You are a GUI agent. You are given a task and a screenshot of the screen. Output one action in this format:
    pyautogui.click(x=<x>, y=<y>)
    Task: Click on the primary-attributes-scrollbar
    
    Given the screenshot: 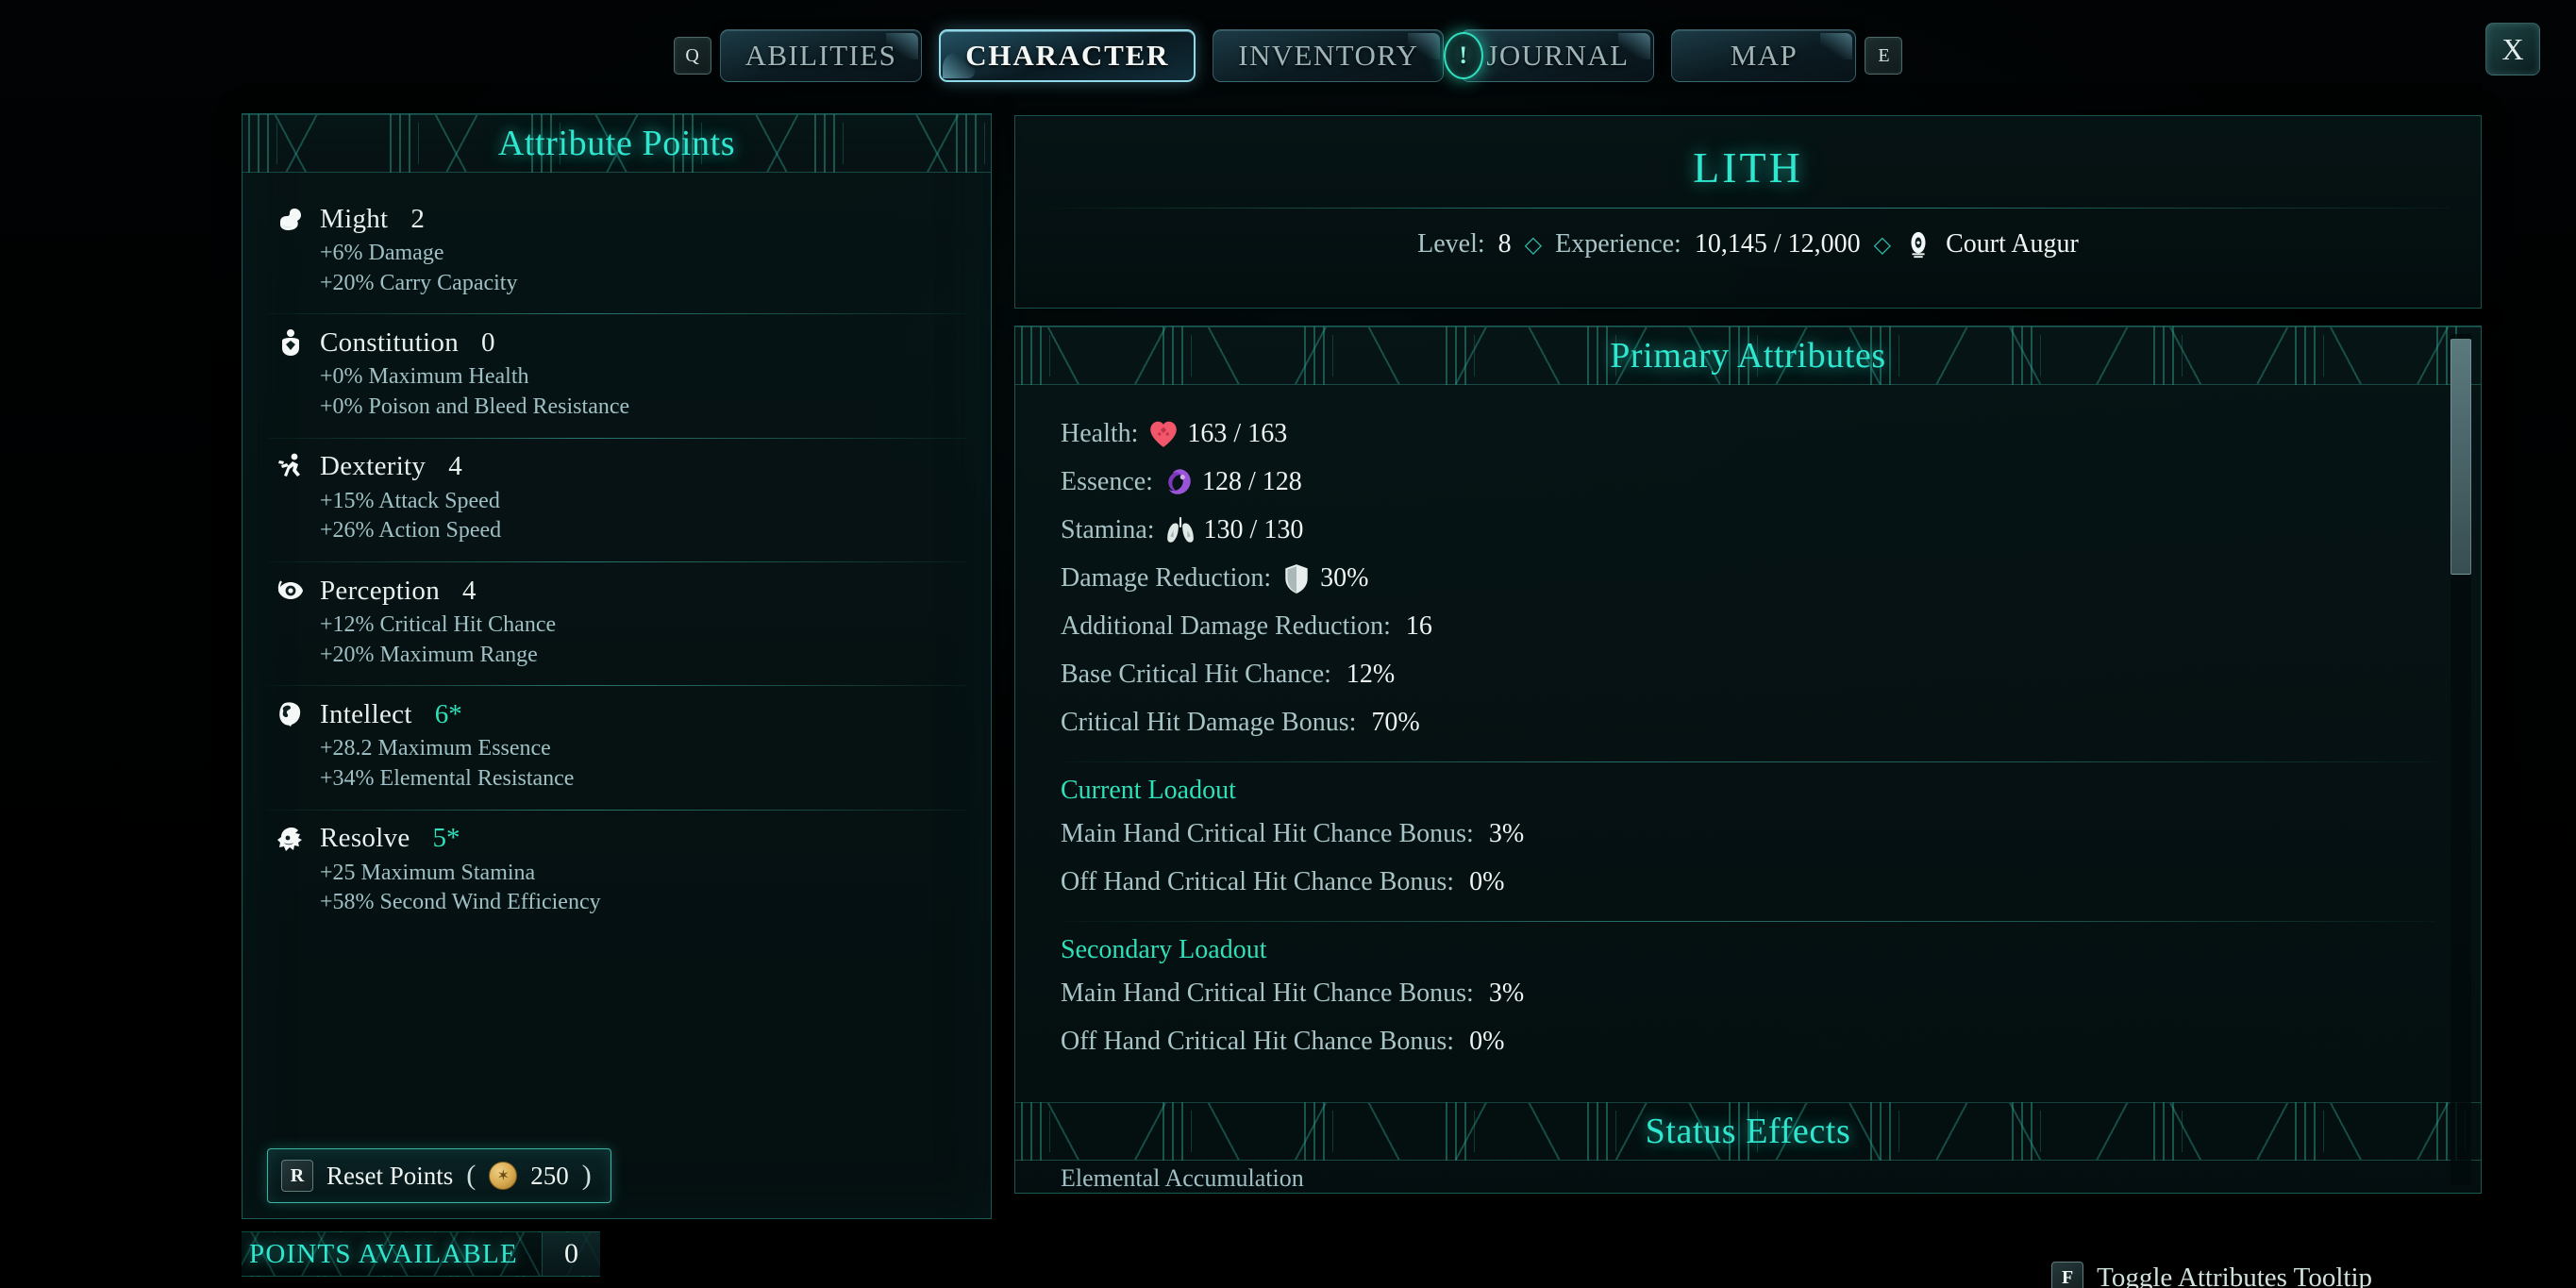 What is the action you would take?
    pyautogui.click(x=2461, y=759)
    